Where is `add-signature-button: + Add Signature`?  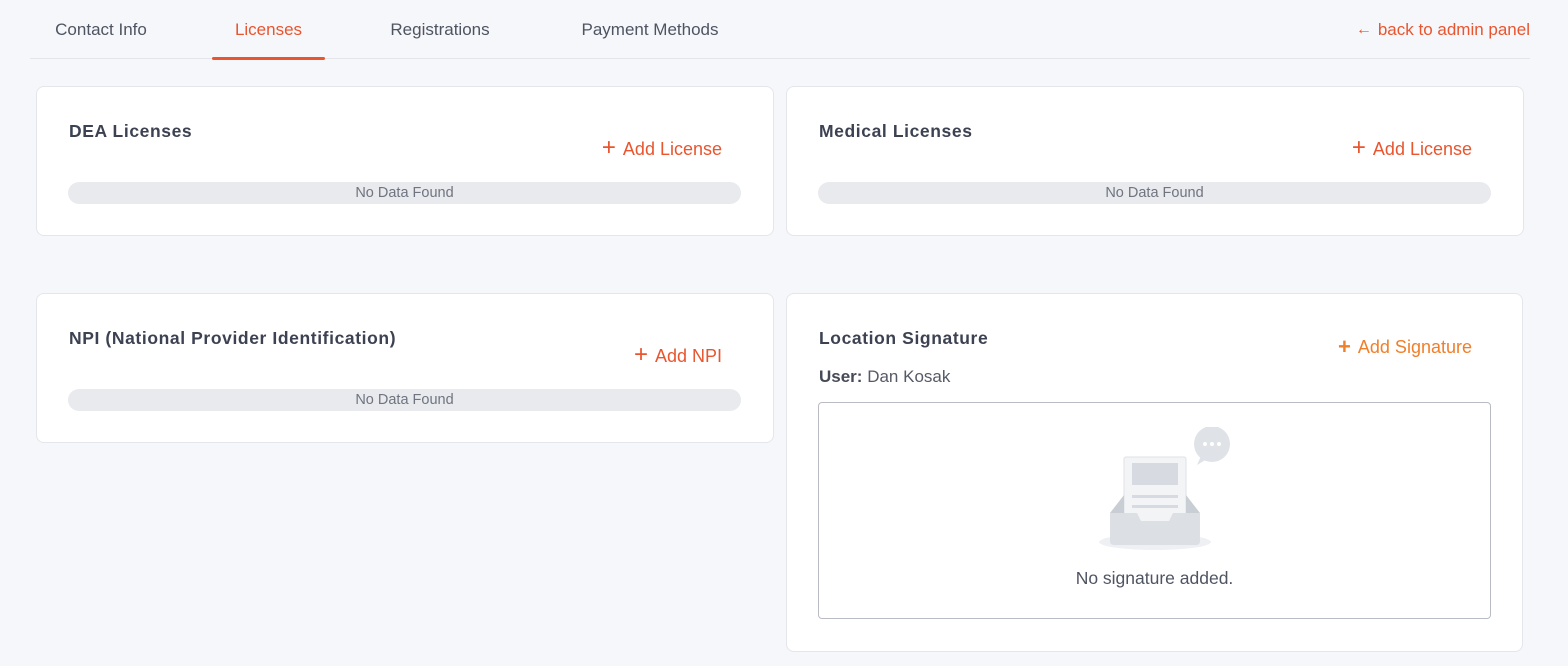
add-signature-button: + Add Signature is located at coordinates (1405, 346).